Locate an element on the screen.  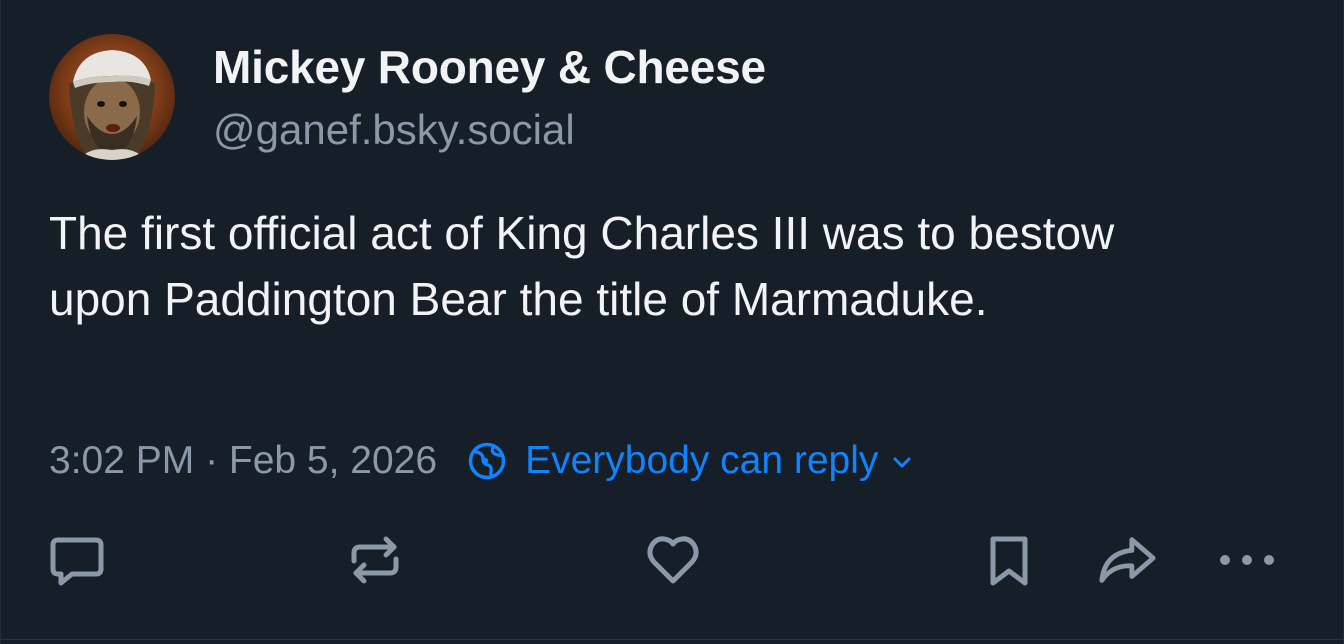
more-options-button is located at coordinates (1247, 560).